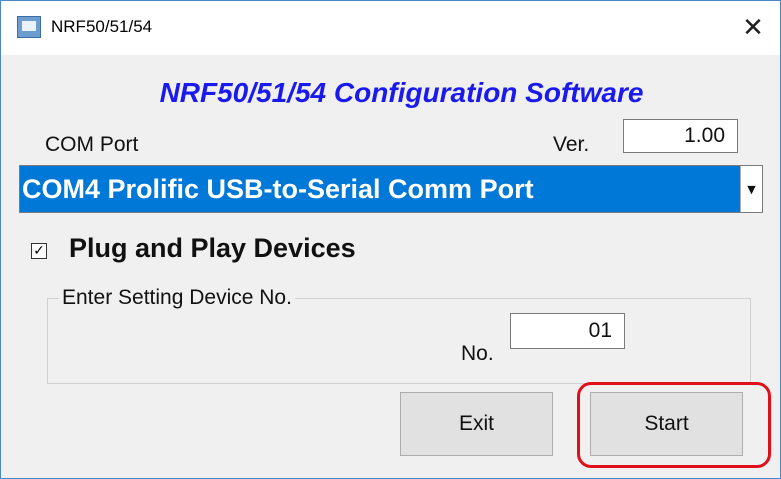 This screenshot has height=479, width=781. I want to click on com-port-select: COM4 Prolific USB-to-Serial Comm Port ▼, so click(391, 189).